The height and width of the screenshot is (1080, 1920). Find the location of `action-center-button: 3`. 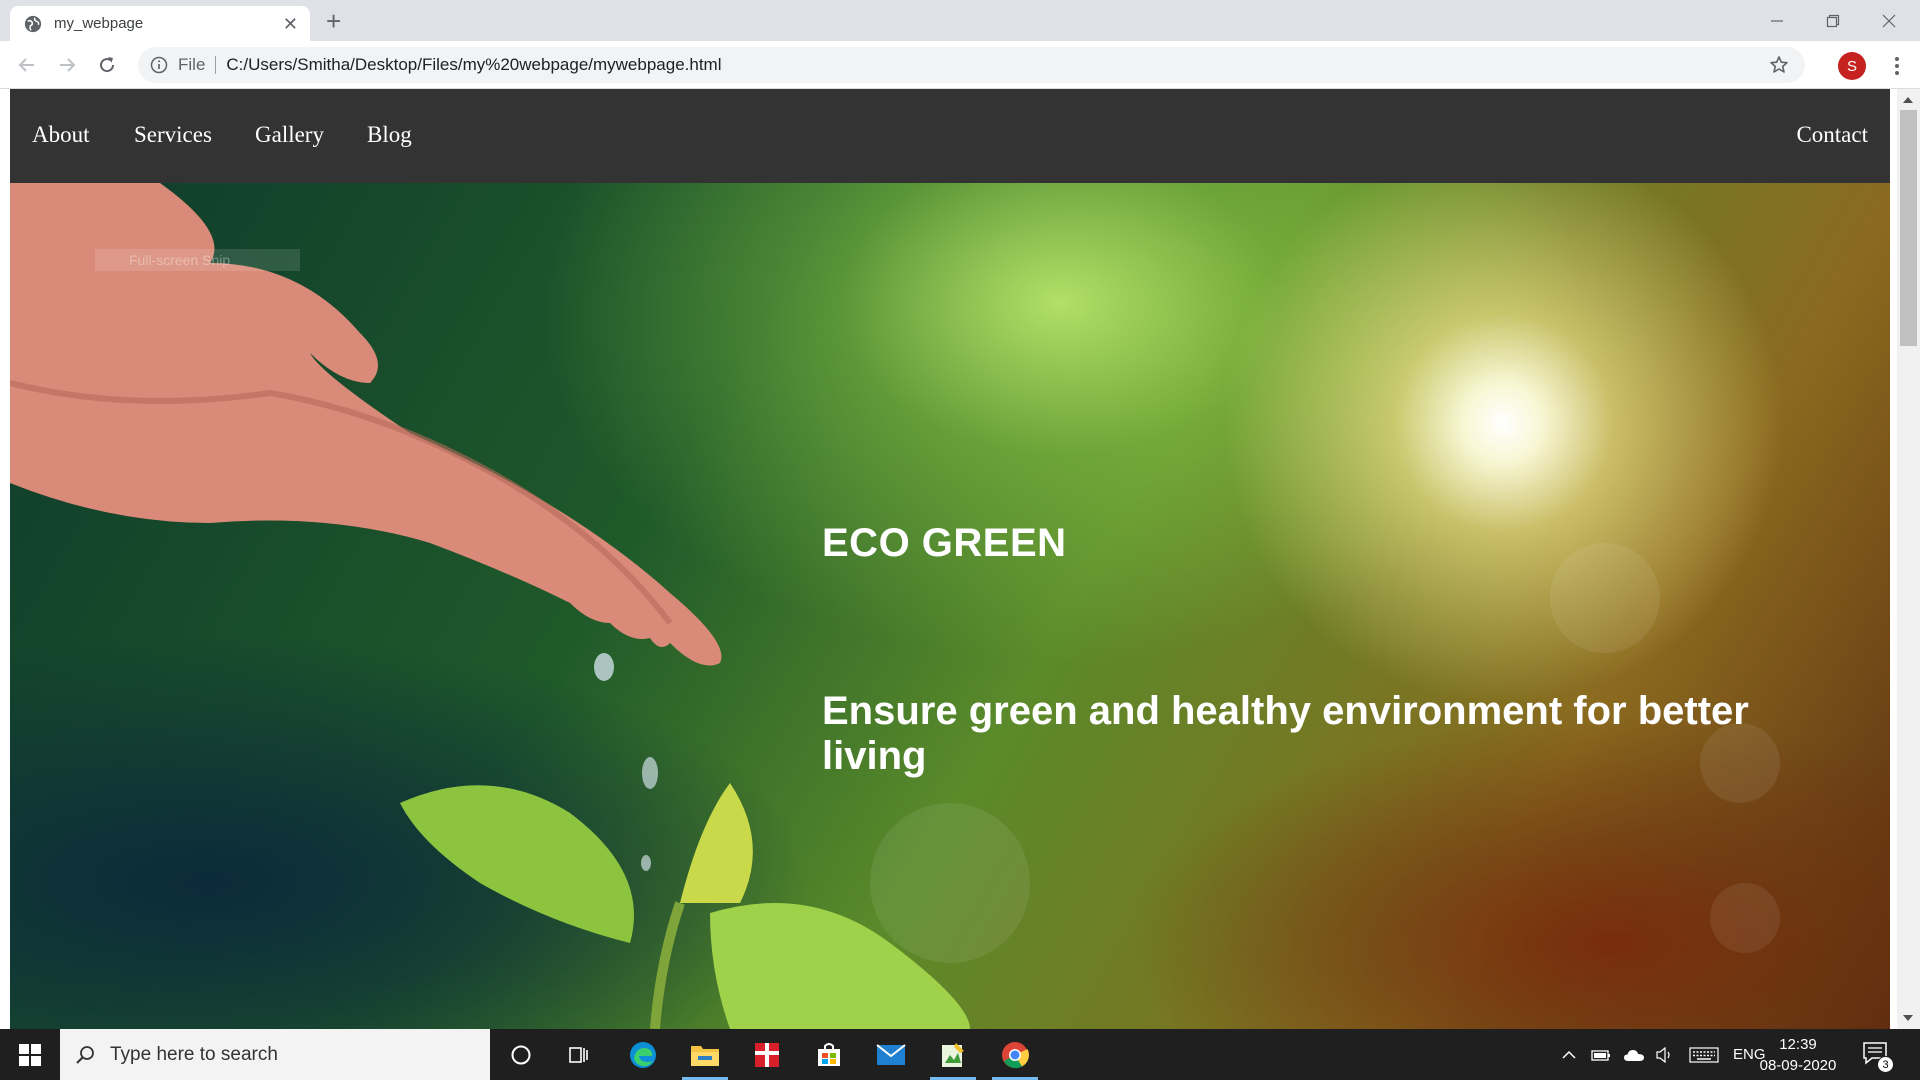

action-center-button: 3 is located at coordinates (1878, 1057).